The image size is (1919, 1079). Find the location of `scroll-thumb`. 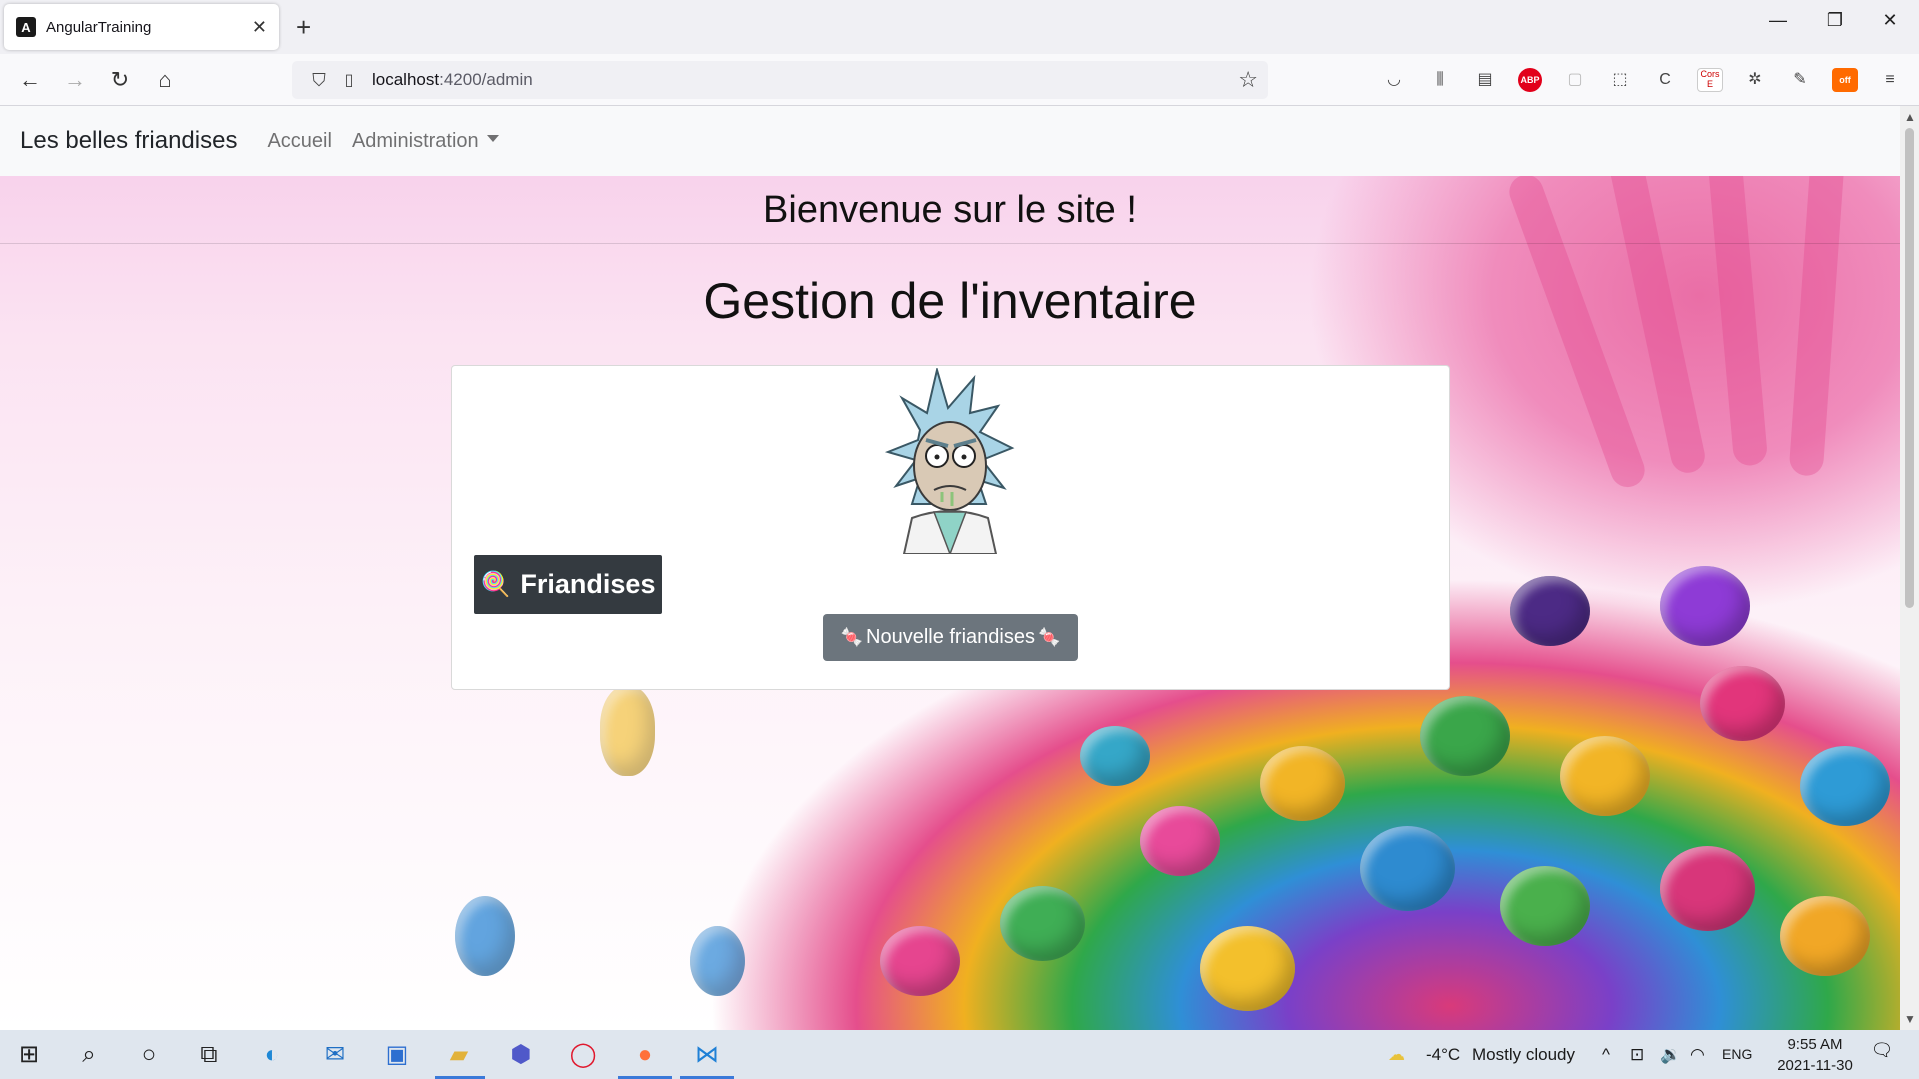

scroll-thumb is located at coordinates (1909, 368).